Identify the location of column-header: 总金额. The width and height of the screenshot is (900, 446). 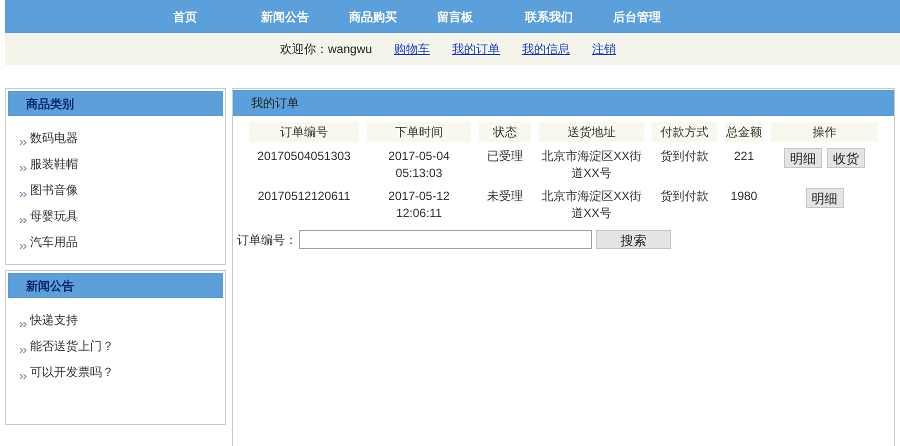
(744, 132).